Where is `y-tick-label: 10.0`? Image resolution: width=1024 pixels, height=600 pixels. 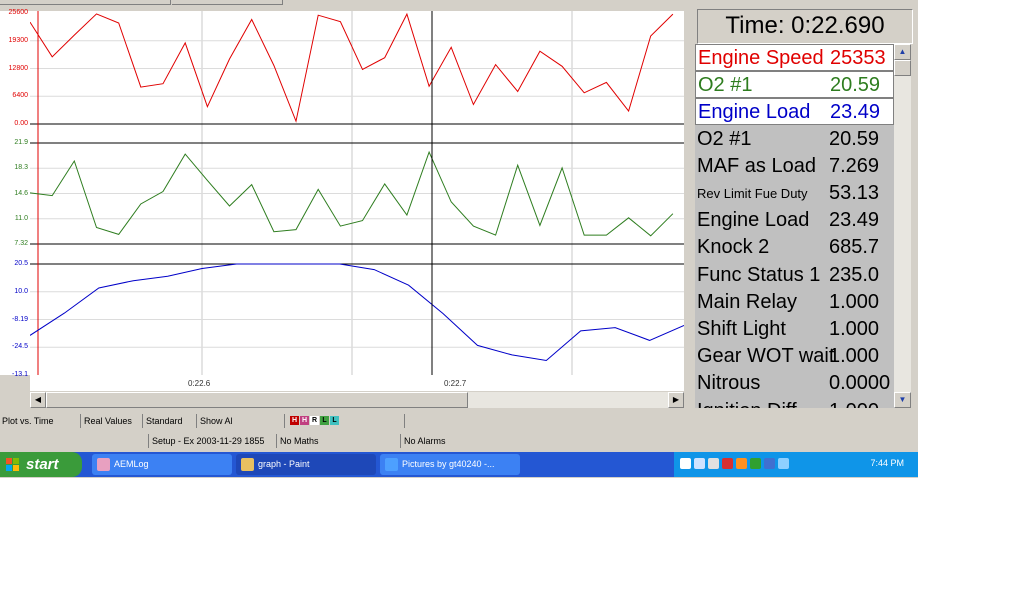 y-tick-label: 10.0 is located at coordinates (21, 291).